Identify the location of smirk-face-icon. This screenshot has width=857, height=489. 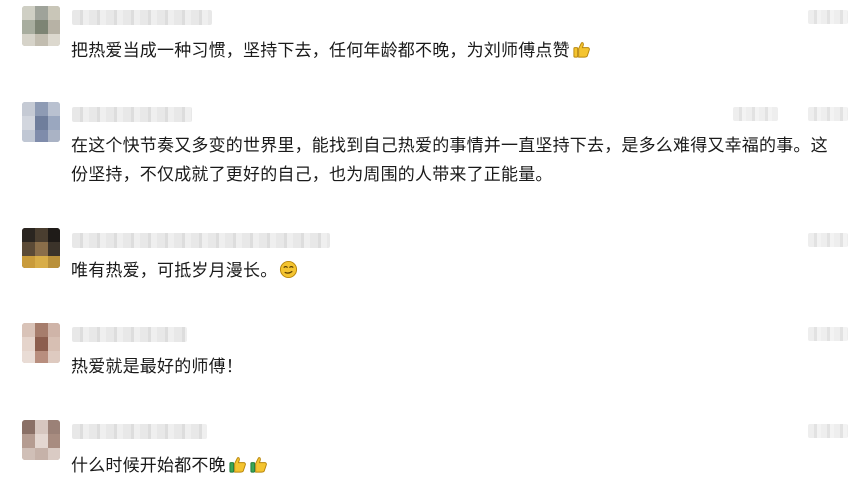
(289, 269).